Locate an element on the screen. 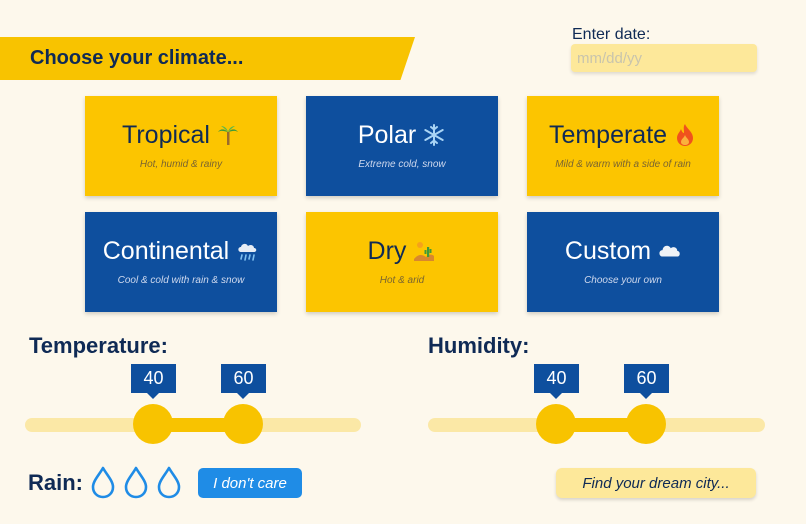  card-subtitle: Hot & arid is located at coordinates (402, 280).